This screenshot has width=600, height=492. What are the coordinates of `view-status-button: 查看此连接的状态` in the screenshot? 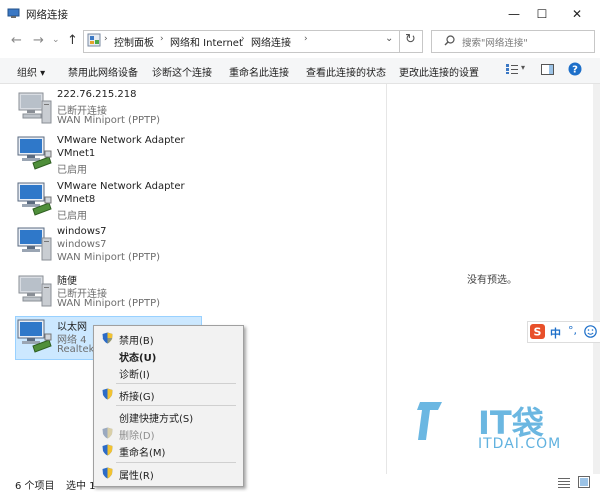 It's located at (346, 71).